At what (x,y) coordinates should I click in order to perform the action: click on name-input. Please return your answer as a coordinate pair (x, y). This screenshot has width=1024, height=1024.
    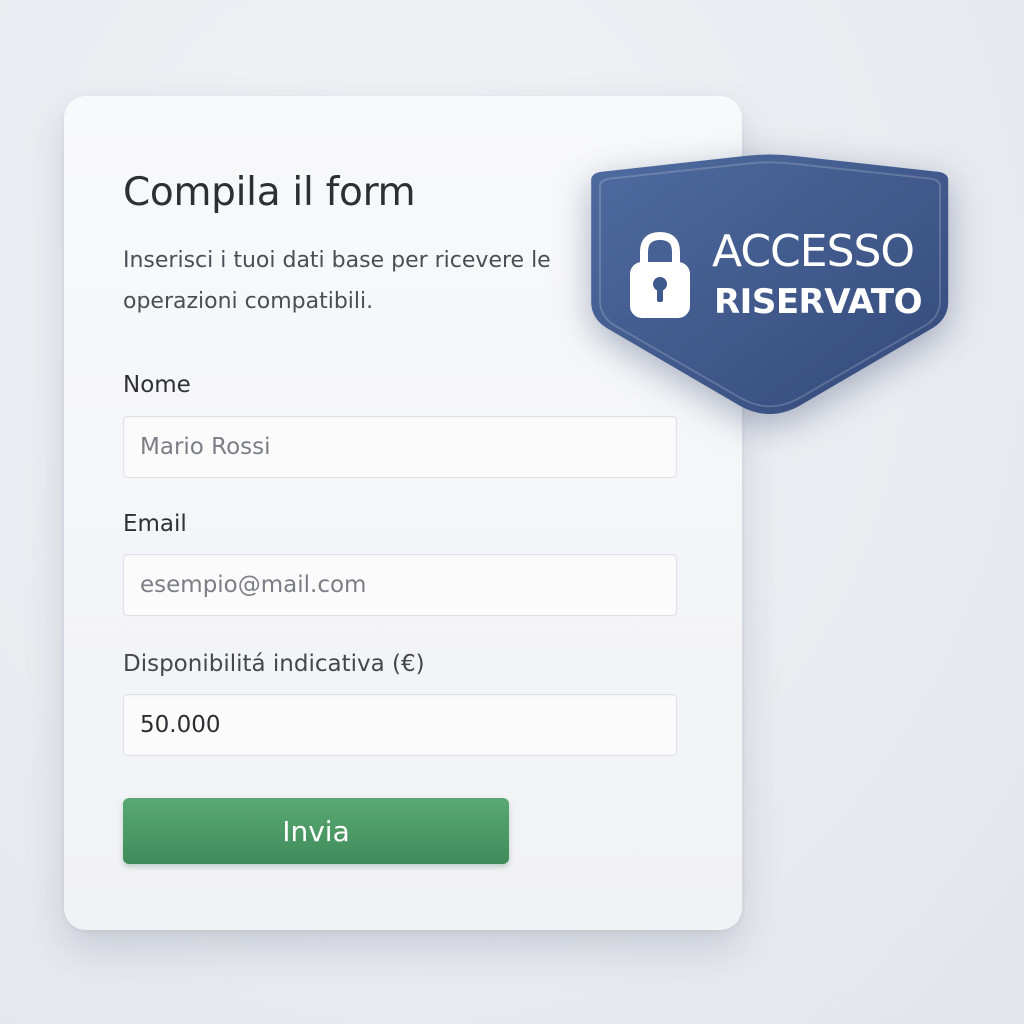
    Looking at the image, I should click on (400, 447).